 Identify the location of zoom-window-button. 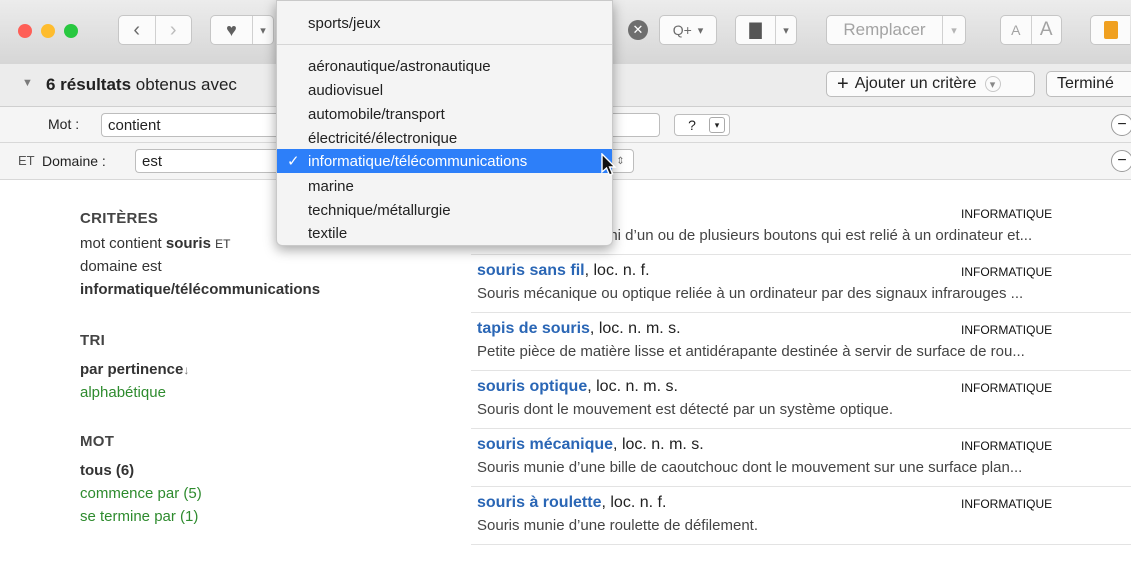
(71, 31).